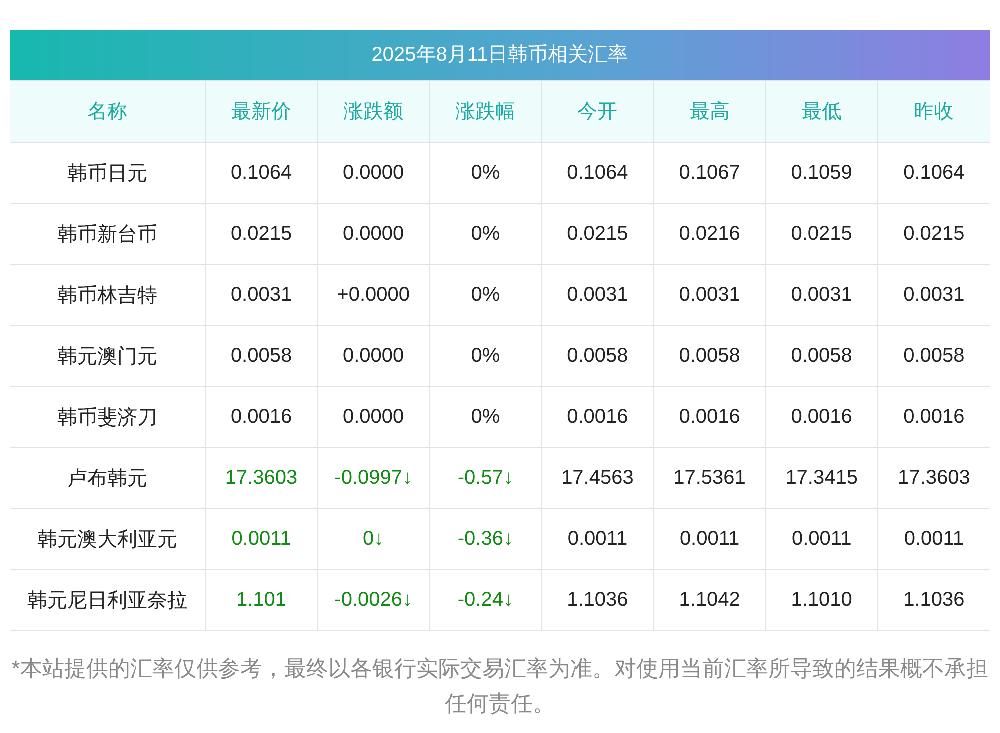  Describe the element at coordinates (486, 478) in the screenshot. I see `table-cell: -0.57↓` at that location.